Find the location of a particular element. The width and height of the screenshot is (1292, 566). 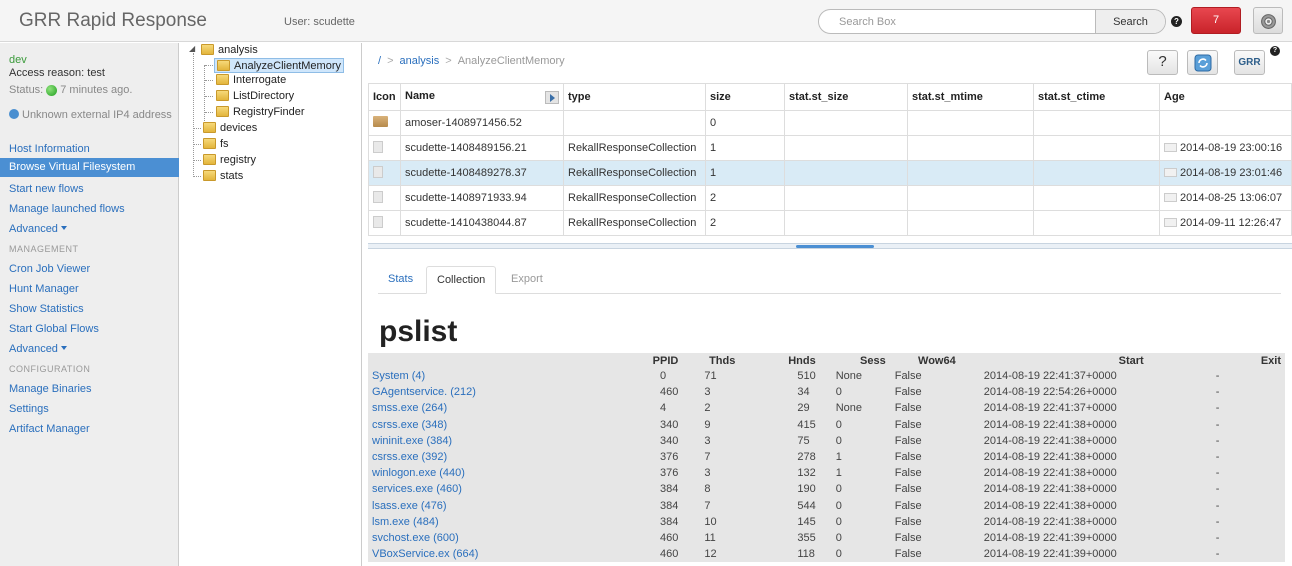

app-title: GRR Rapid Response is located at coordinates (113, 21).